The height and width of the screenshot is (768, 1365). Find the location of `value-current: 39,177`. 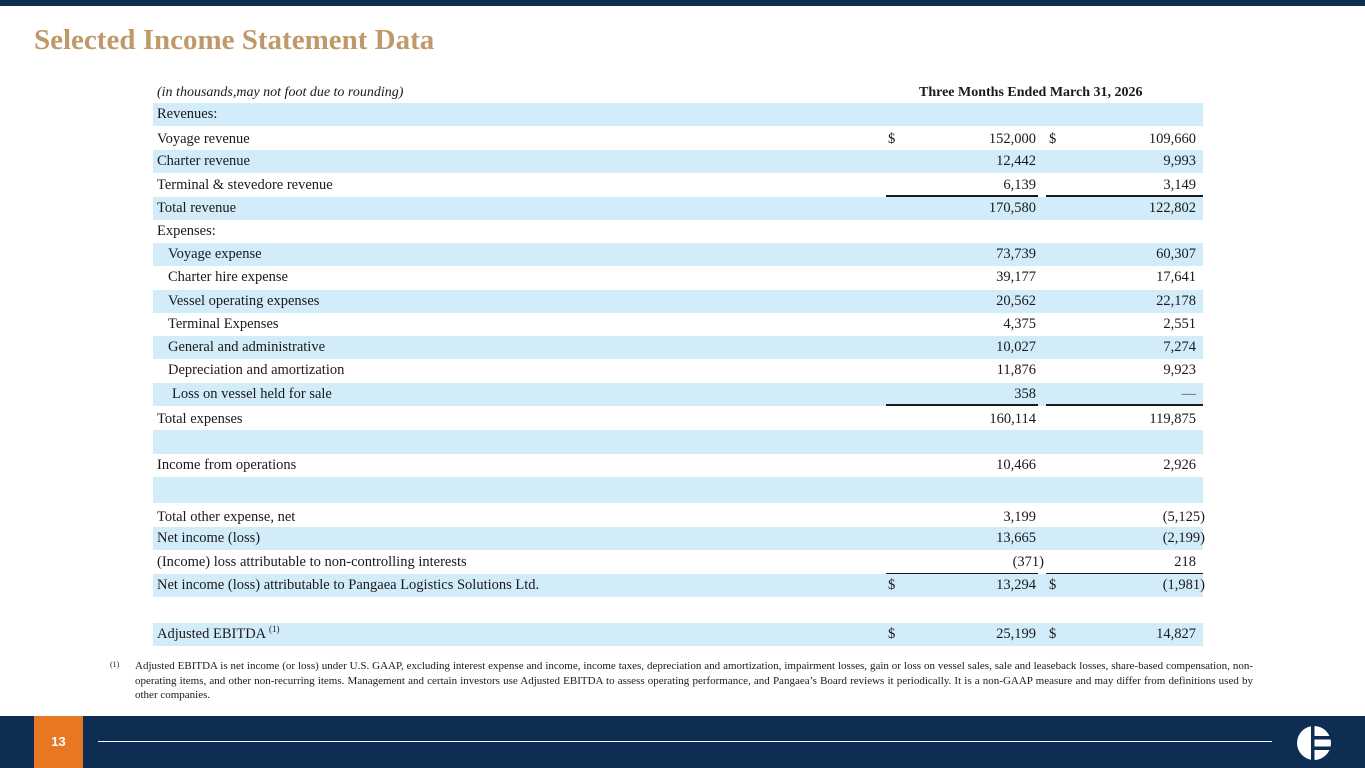

value-current: 39,177 is located at coordinates (1016, 277).